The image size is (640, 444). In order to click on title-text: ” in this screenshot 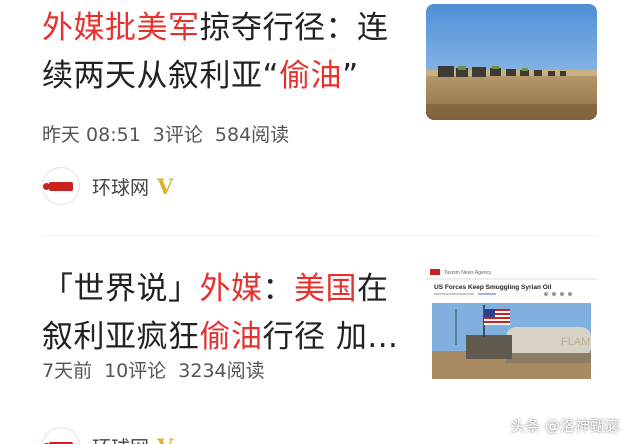, I will do `click(350, 76)`.